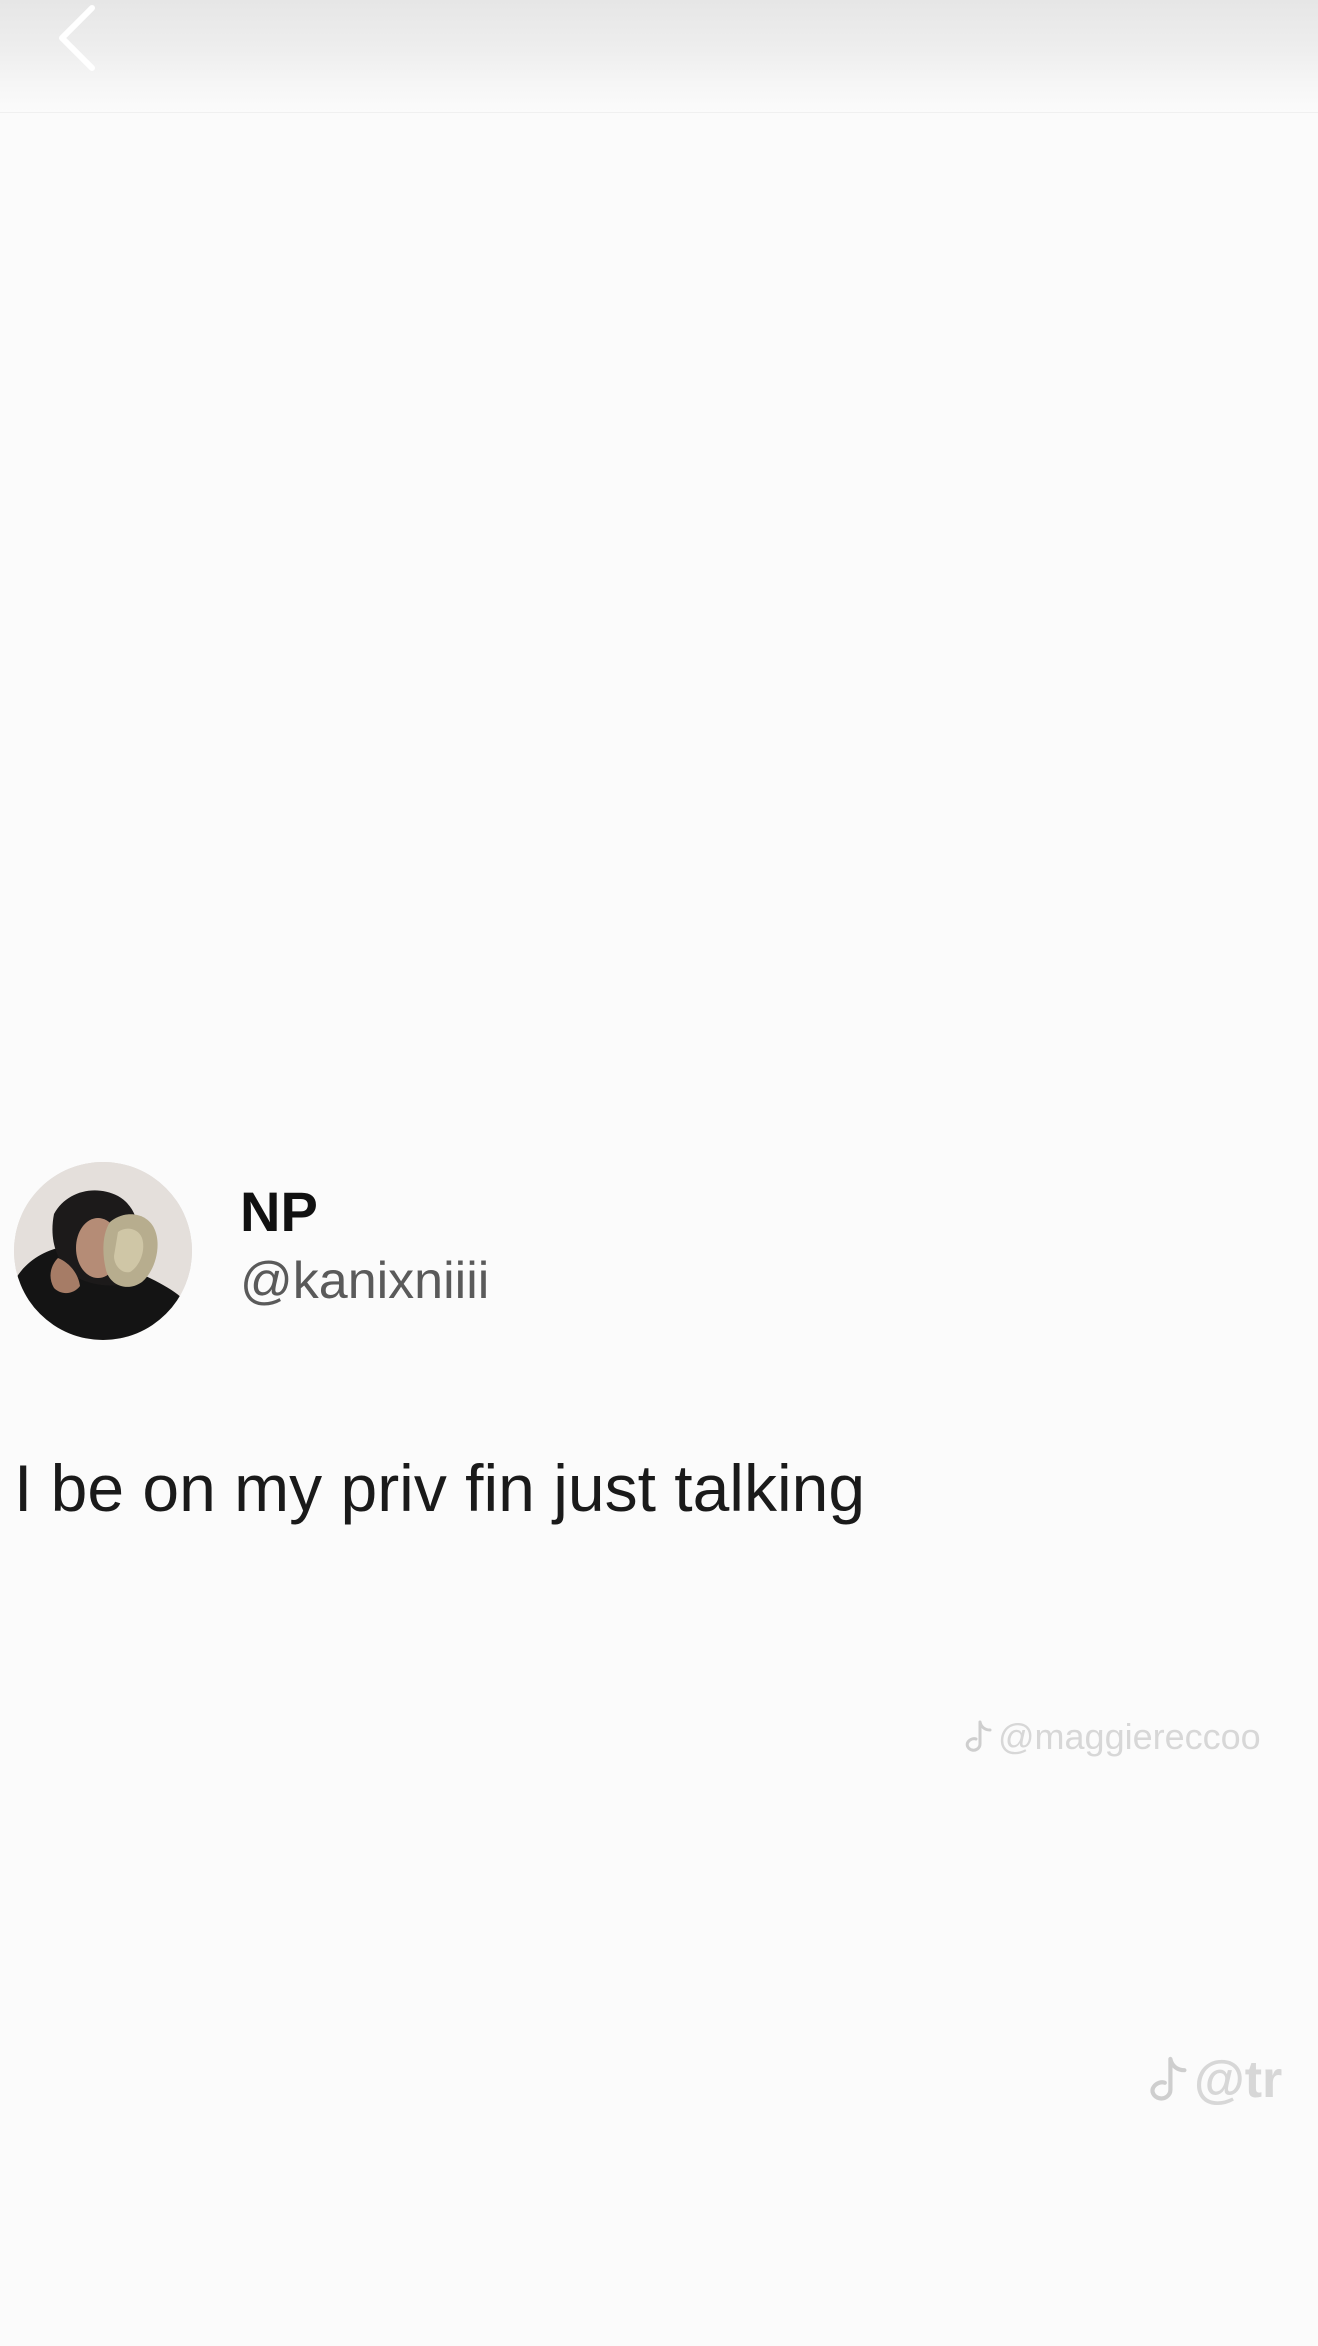  I want to click on tweet-header: NP @kanixniiii, so click(251, 1251).